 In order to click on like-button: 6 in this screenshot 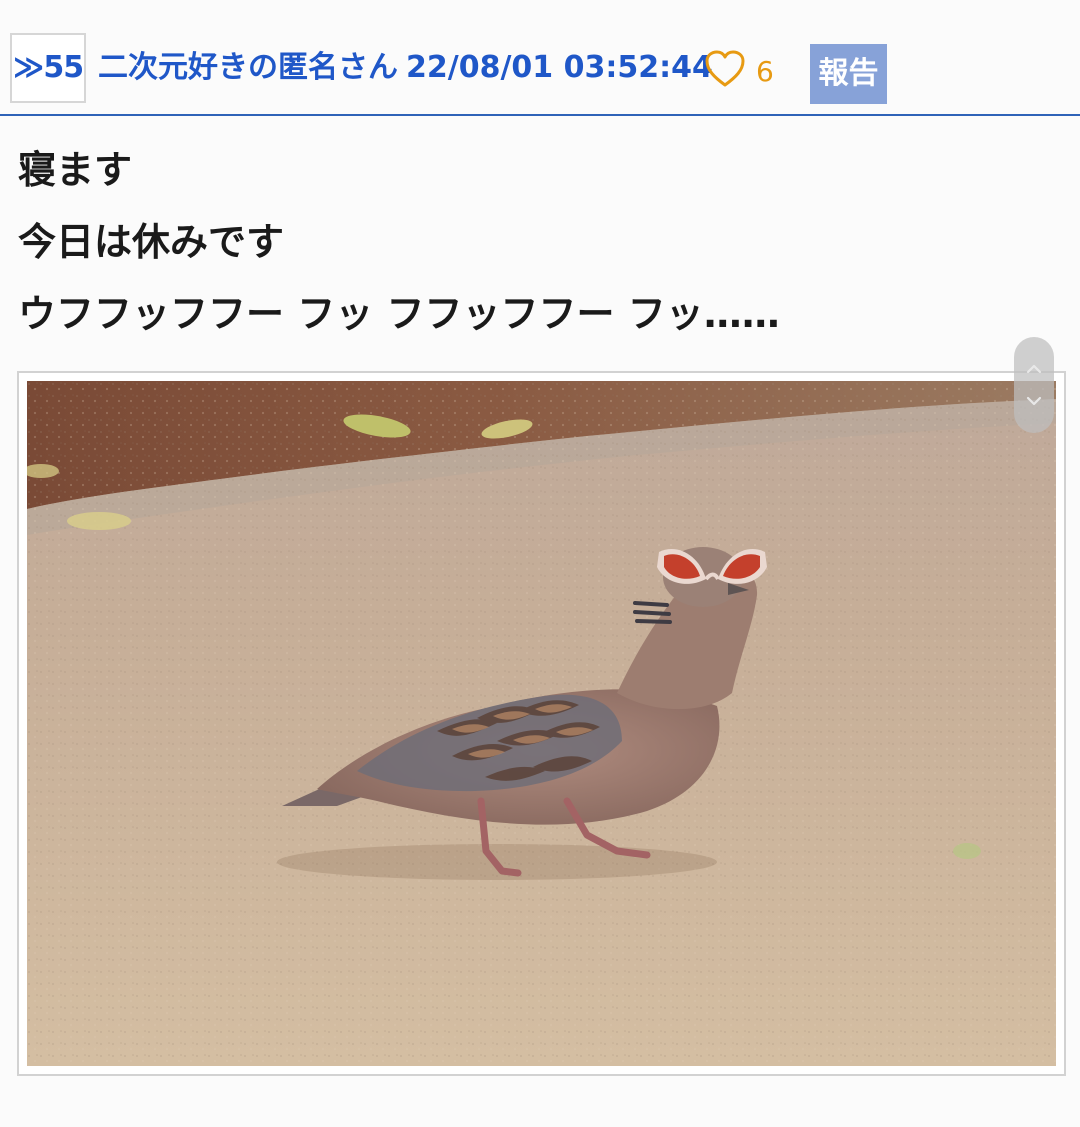, I will do `click(740, 69)`.